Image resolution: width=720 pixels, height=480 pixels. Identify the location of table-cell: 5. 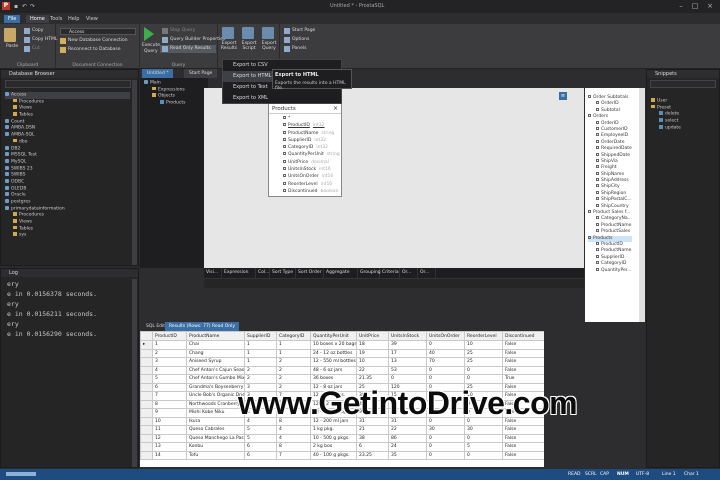
(260, 438).